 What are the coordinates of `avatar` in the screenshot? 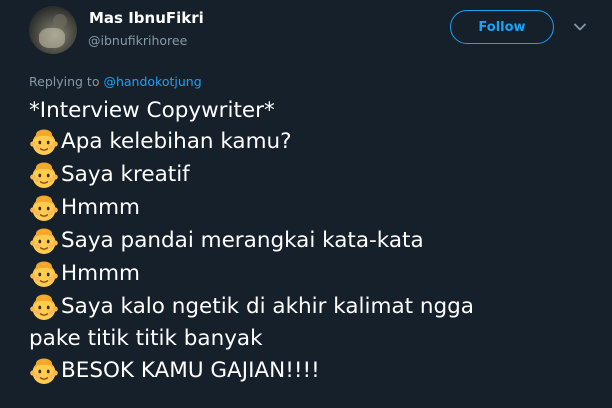 It's located at (53, 30).